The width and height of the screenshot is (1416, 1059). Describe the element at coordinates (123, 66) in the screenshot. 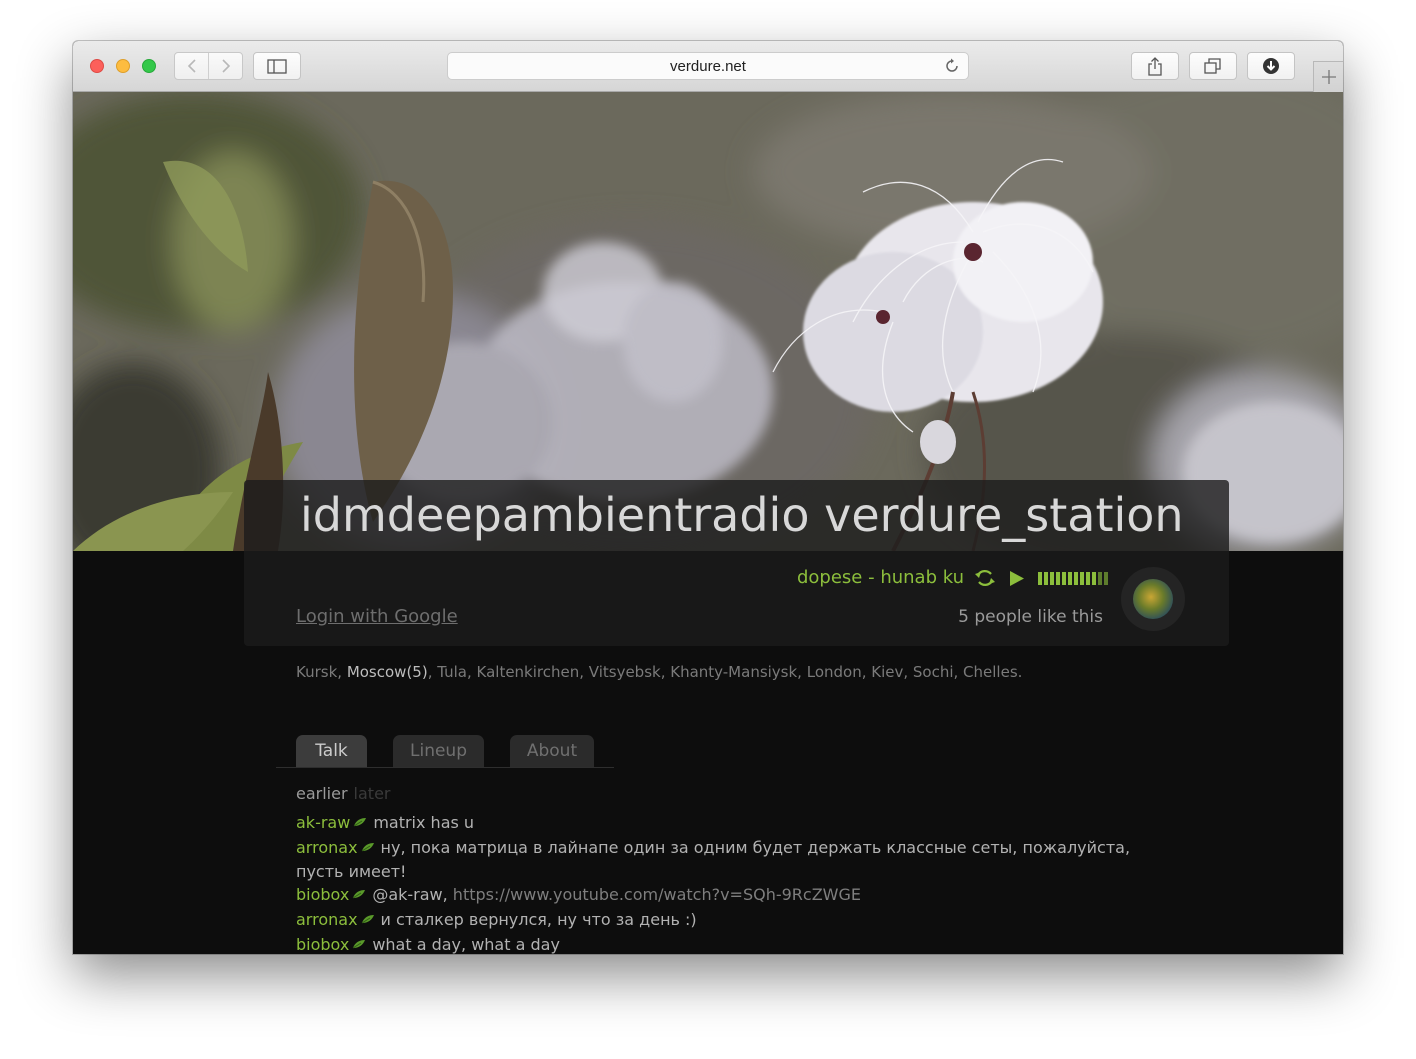

I see `minimize-window-button` at that location.